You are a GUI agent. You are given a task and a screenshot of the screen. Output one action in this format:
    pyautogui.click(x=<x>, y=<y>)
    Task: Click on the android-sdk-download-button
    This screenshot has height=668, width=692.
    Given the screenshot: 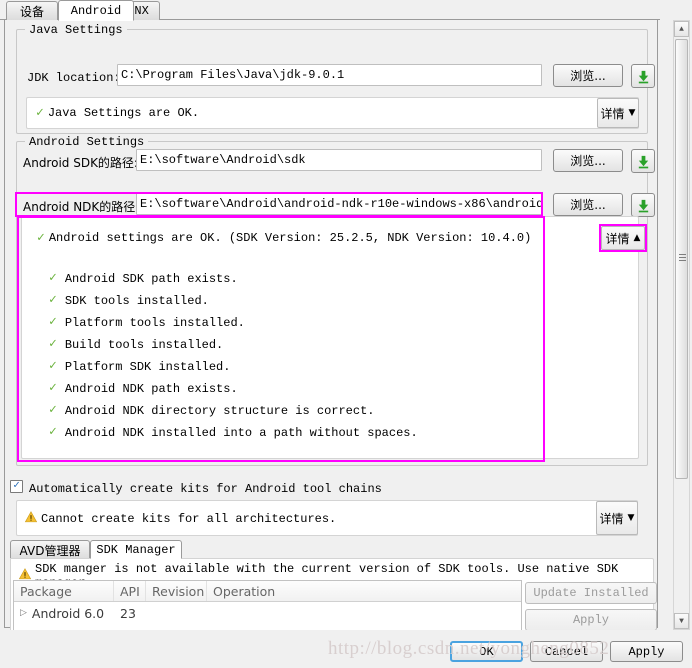 What is the action you would take?
    pyautogui.click(x=643, y=161)
    